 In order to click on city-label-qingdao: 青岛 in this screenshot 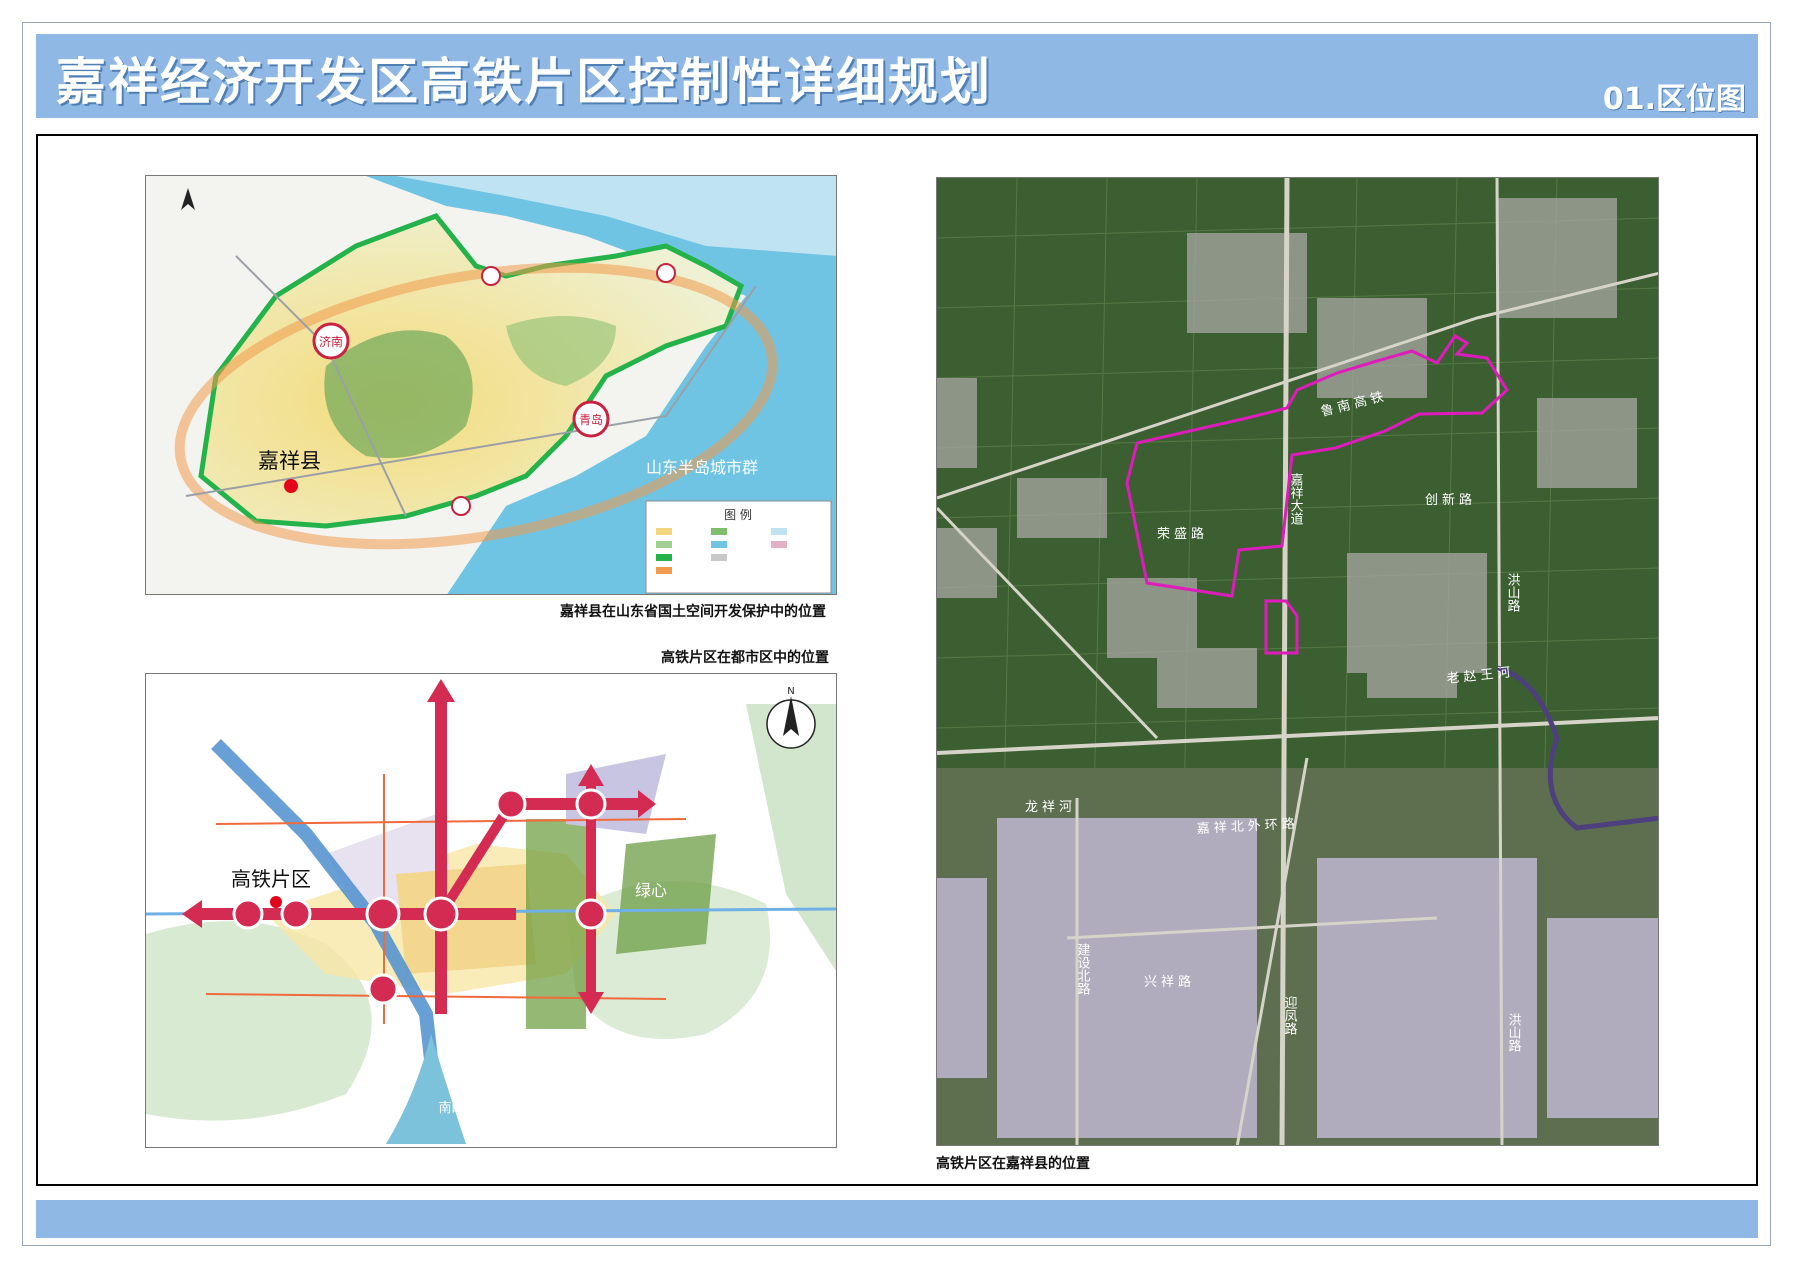, I will do `click(591, 419)`.